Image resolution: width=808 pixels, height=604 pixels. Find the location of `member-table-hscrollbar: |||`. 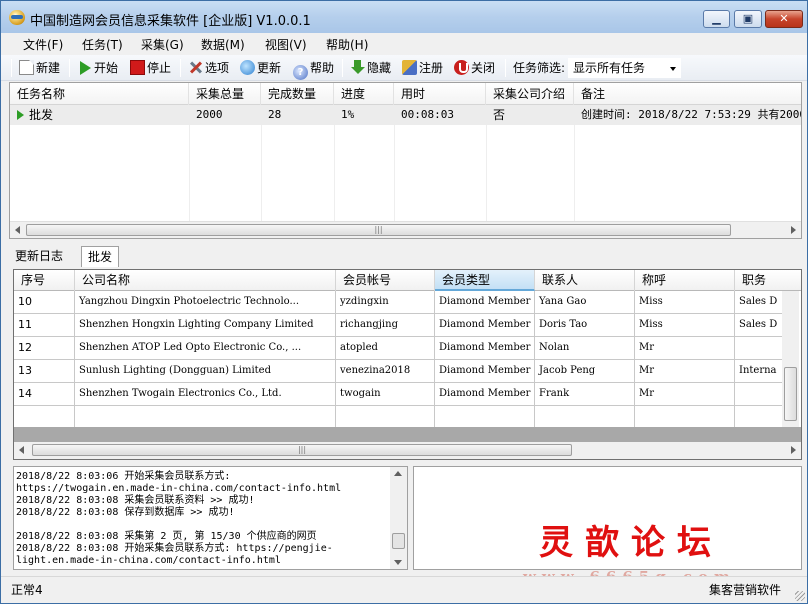

member-table-hscrollbar: ||| is located at coordinates (407, 450).